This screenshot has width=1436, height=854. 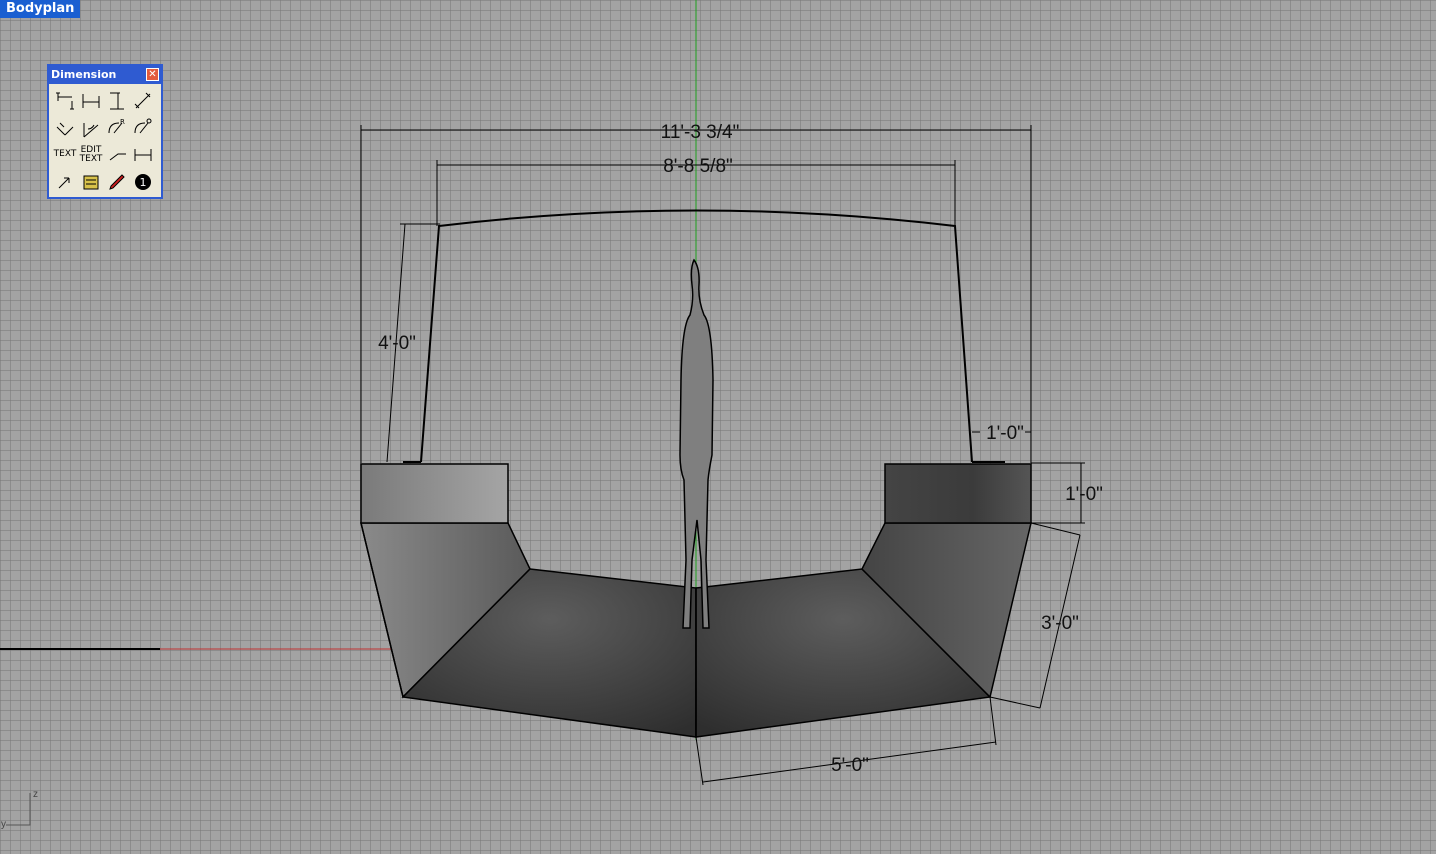 I want to click on diameter-dimension-icon, so click(x=143, y=127).